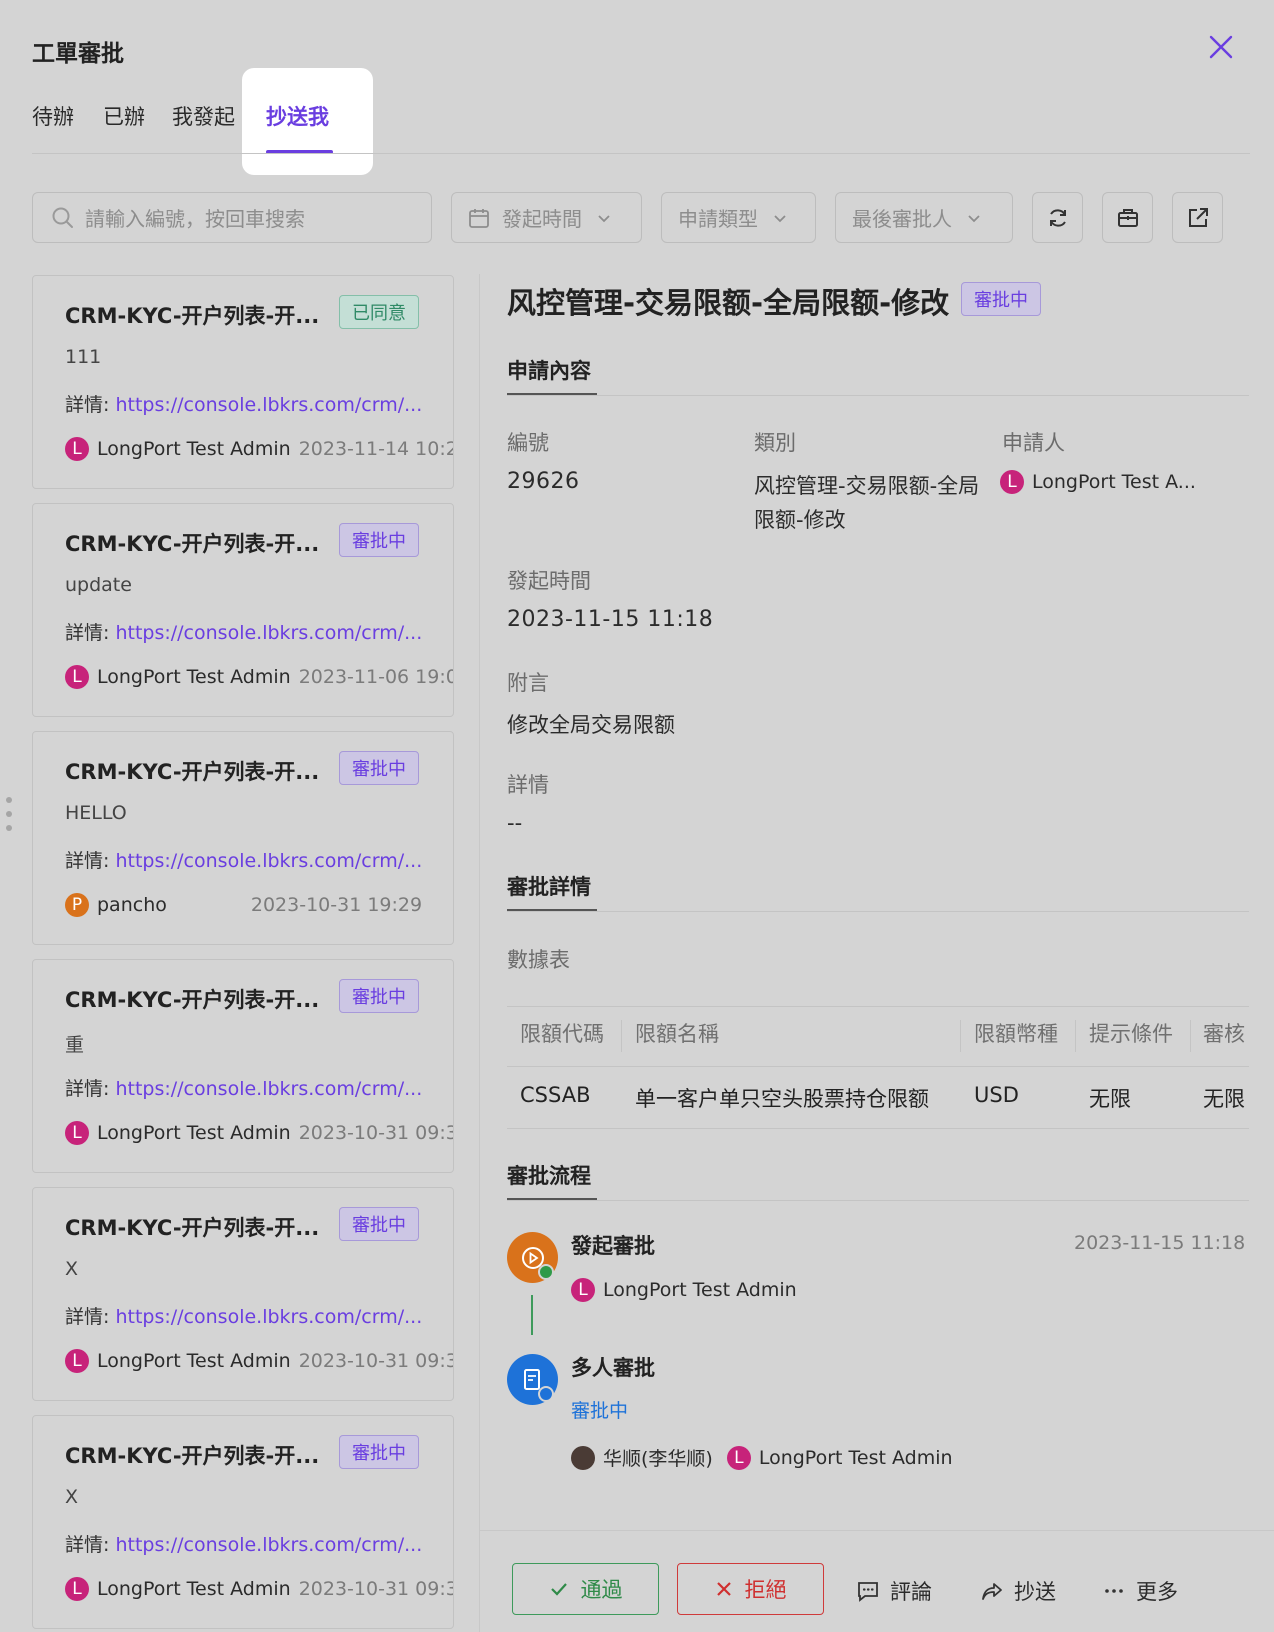  What do you see at coordinates (297, 116) in the screenshot?
I see `tab-cc-me: 抄送我` at bounding box center [297, 116].